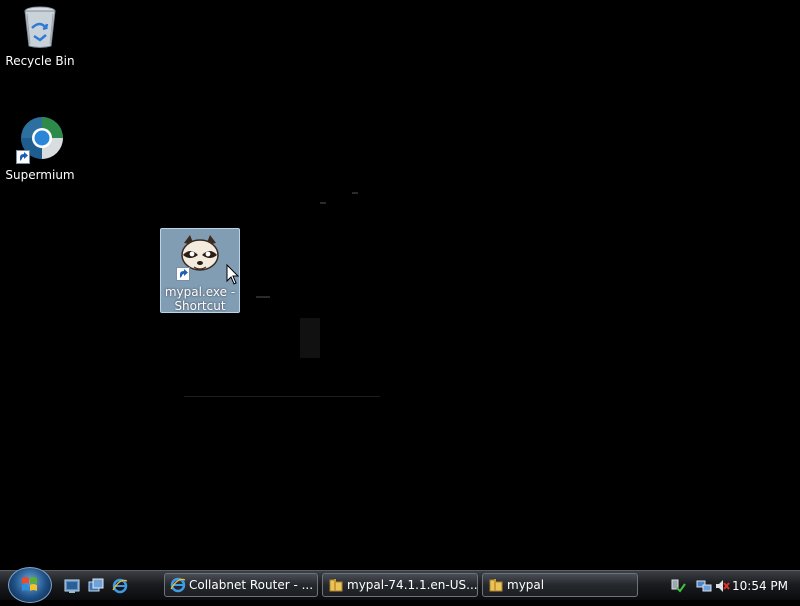 The image size is (800, 606). I want to click on switch-windows-icon, so click(96, 586).